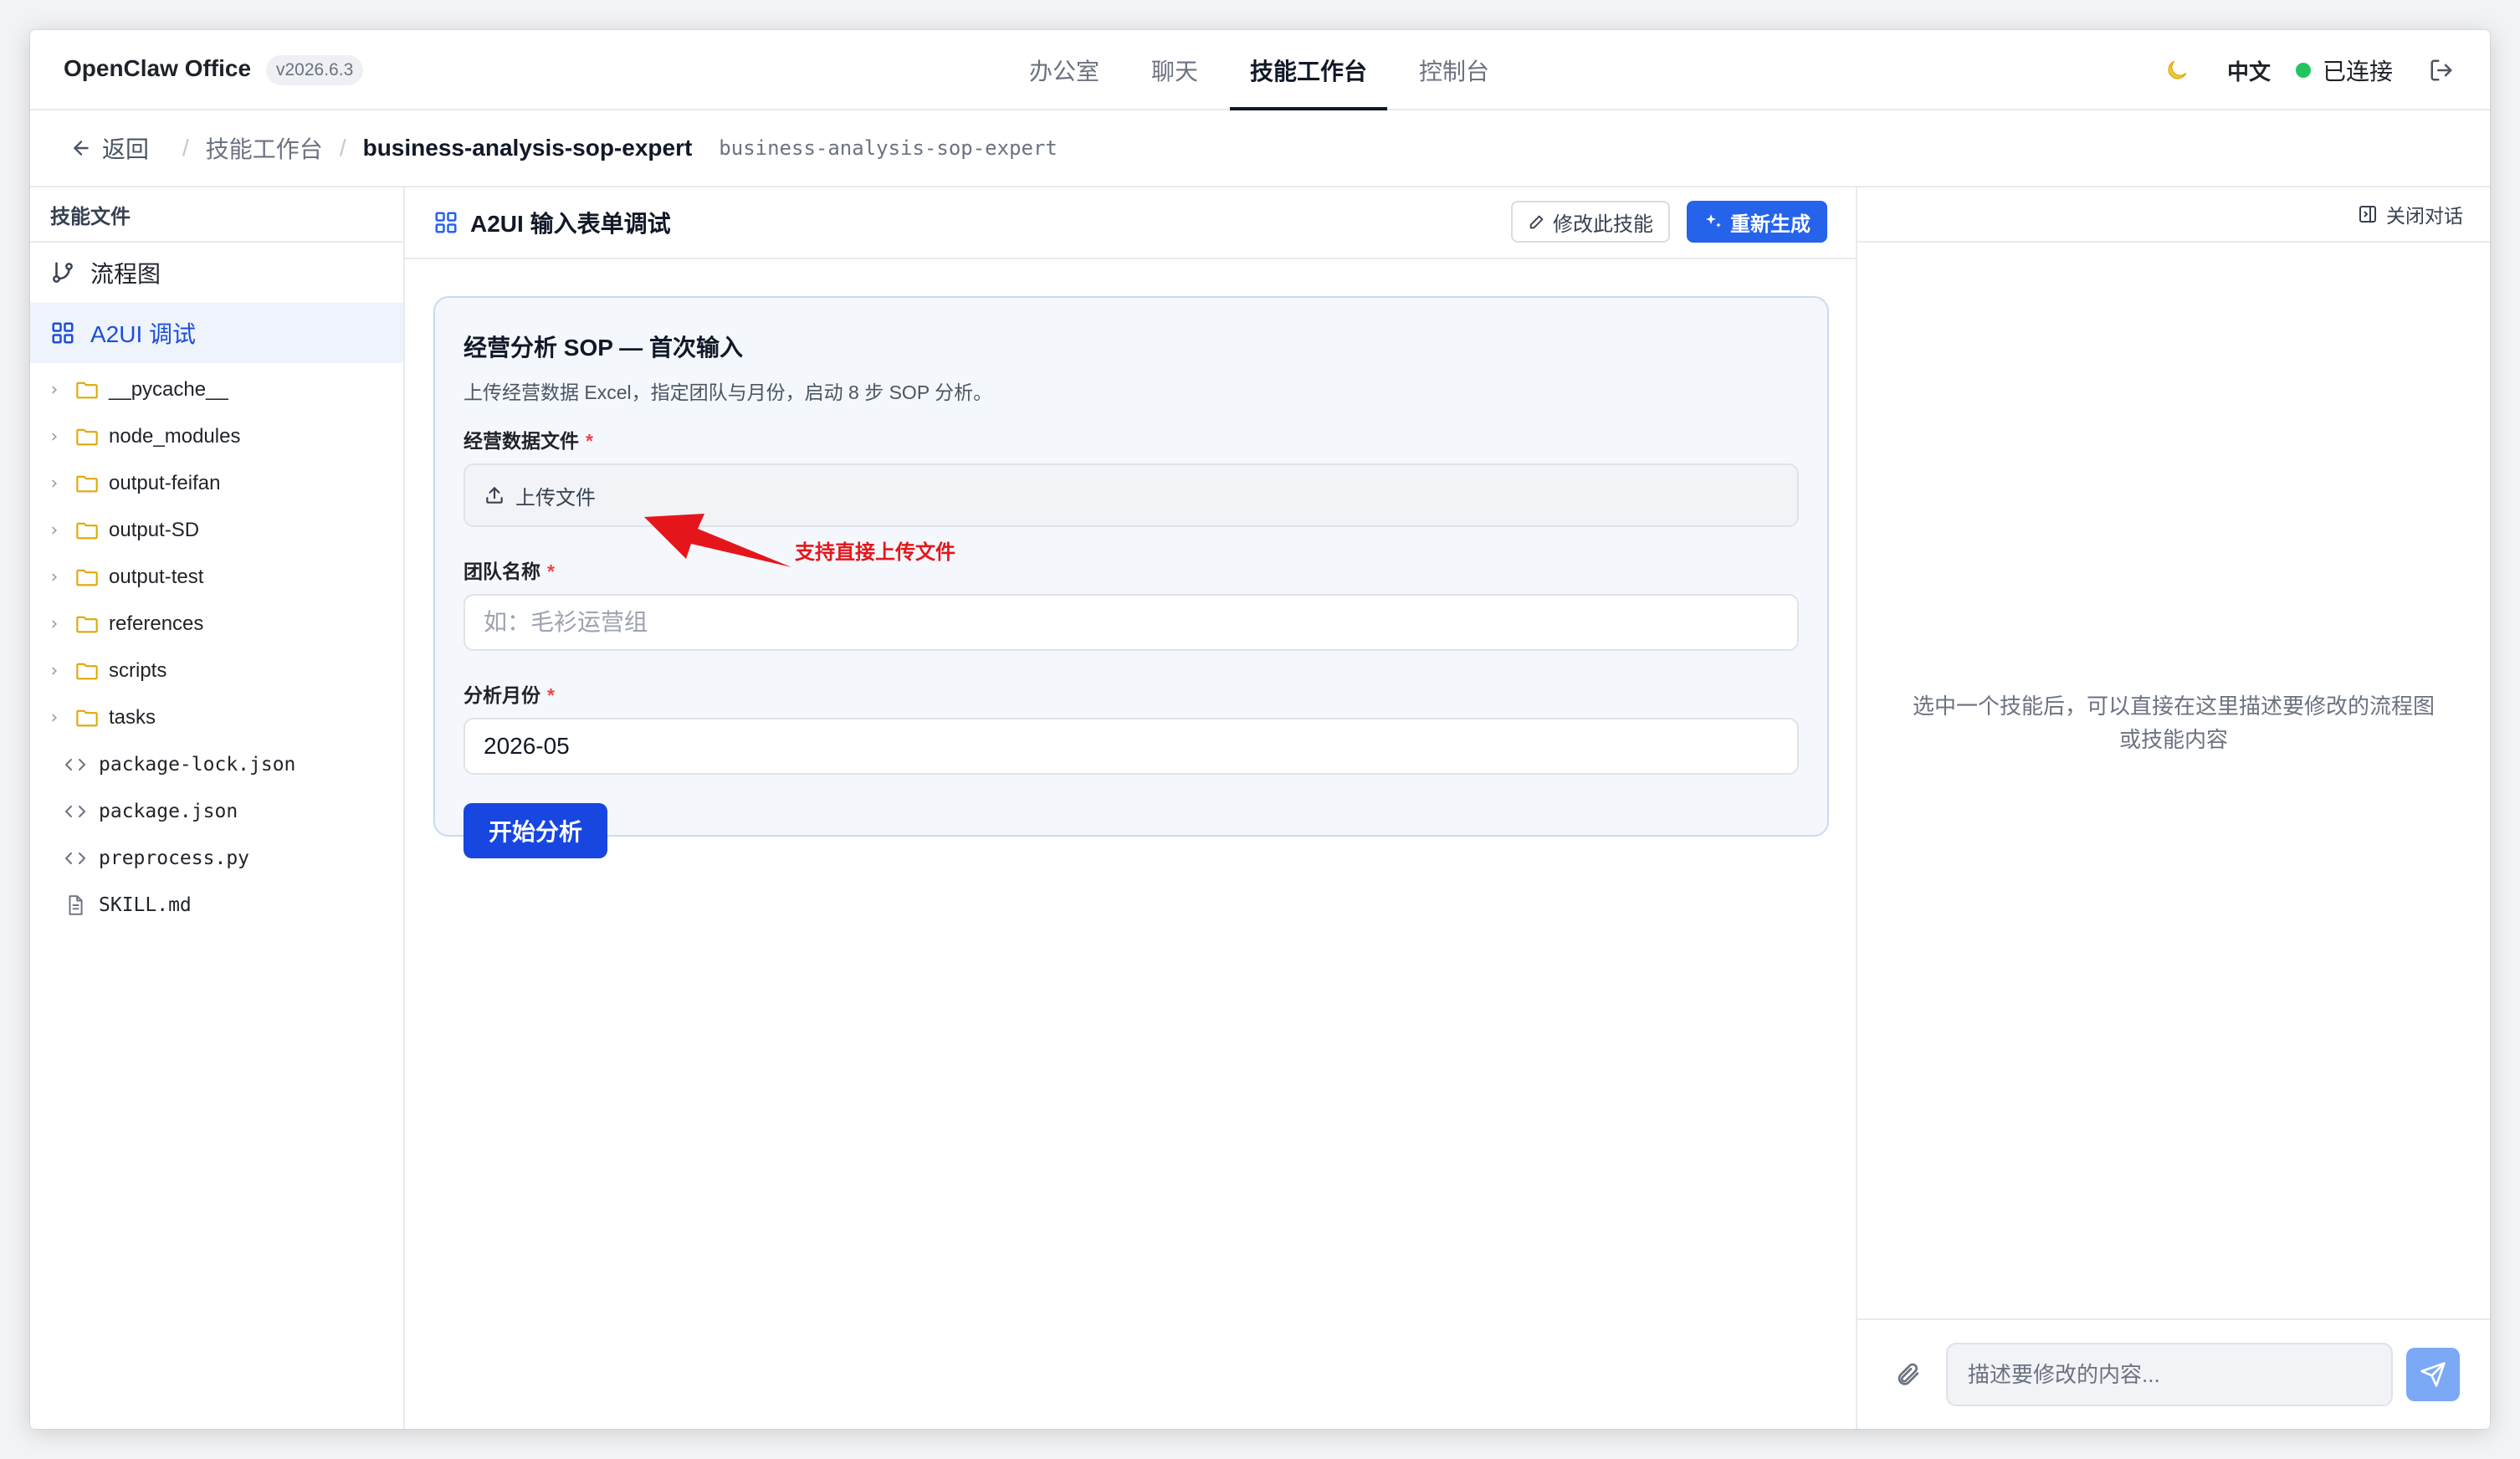 This screenshot has width=2520, height=1459. I want to click on folder-item: node_modules, so click(217, 436).